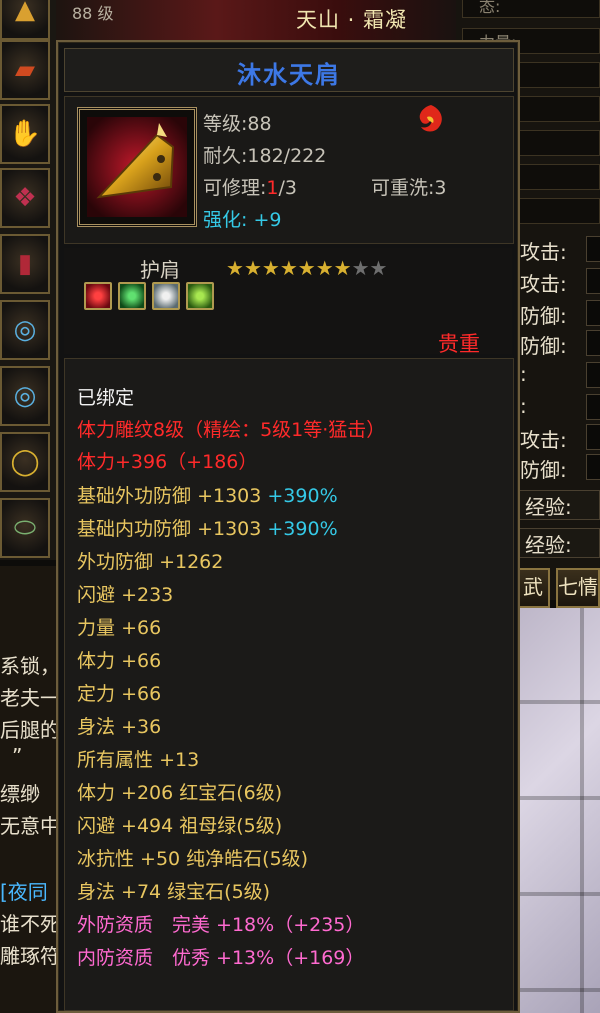 This screenshot has height=1013, width=600. What do you see at coordinates (289, 170) in the screenshot?
I see `item-summary: 等级:88 耐久:182/222 可修理:1/3 可重洗:3 强化: +9` at bounding box center [289, 170].